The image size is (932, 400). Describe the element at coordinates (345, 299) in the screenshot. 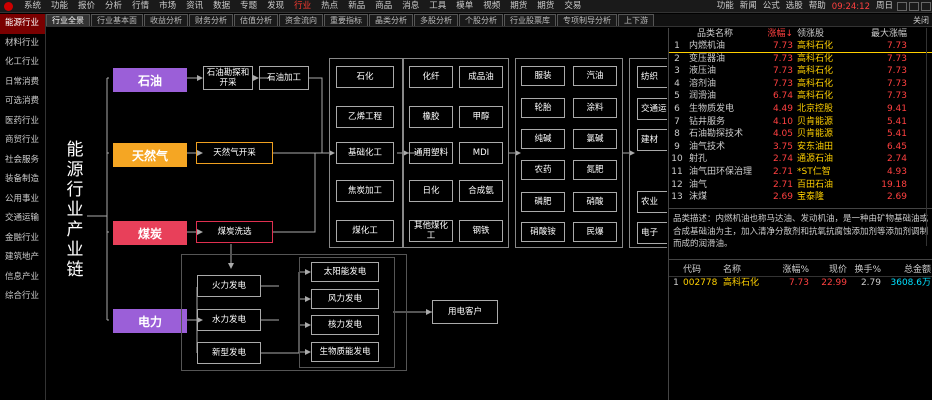

I see `power-type-node: 风力发电` at that location.